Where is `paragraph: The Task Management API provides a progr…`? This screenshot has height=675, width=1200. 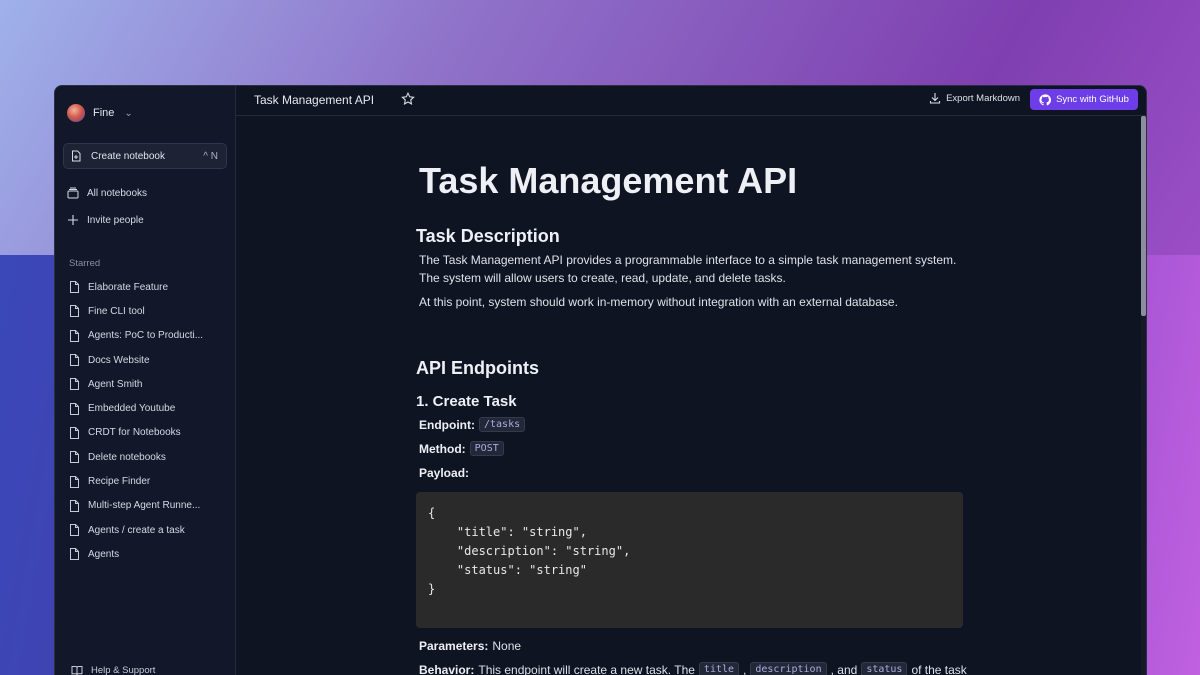 paragraph: The Task Management API provides a progr… is located at coordinates (688, 269).